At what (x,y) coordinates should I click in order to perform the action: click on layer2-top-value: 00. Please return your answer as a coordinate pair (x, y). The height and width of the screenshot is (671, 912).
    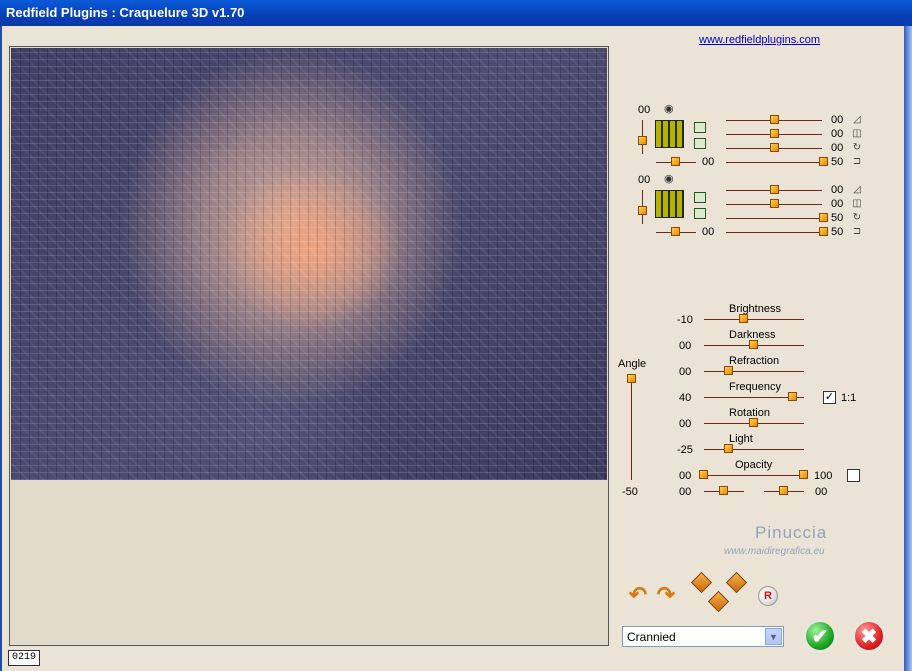
    Looking at the image, I should click on (644, 180).